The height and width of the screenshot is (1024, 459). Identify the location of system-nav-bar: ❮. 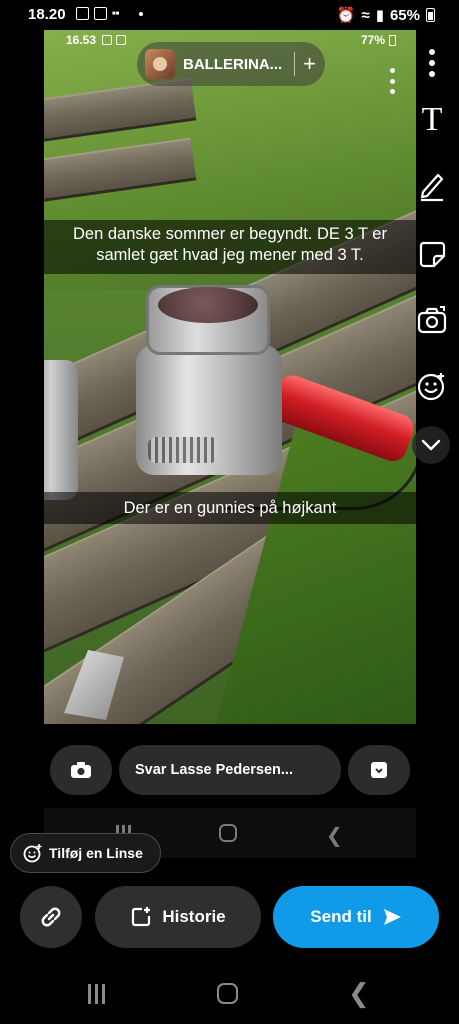
(229, 994).